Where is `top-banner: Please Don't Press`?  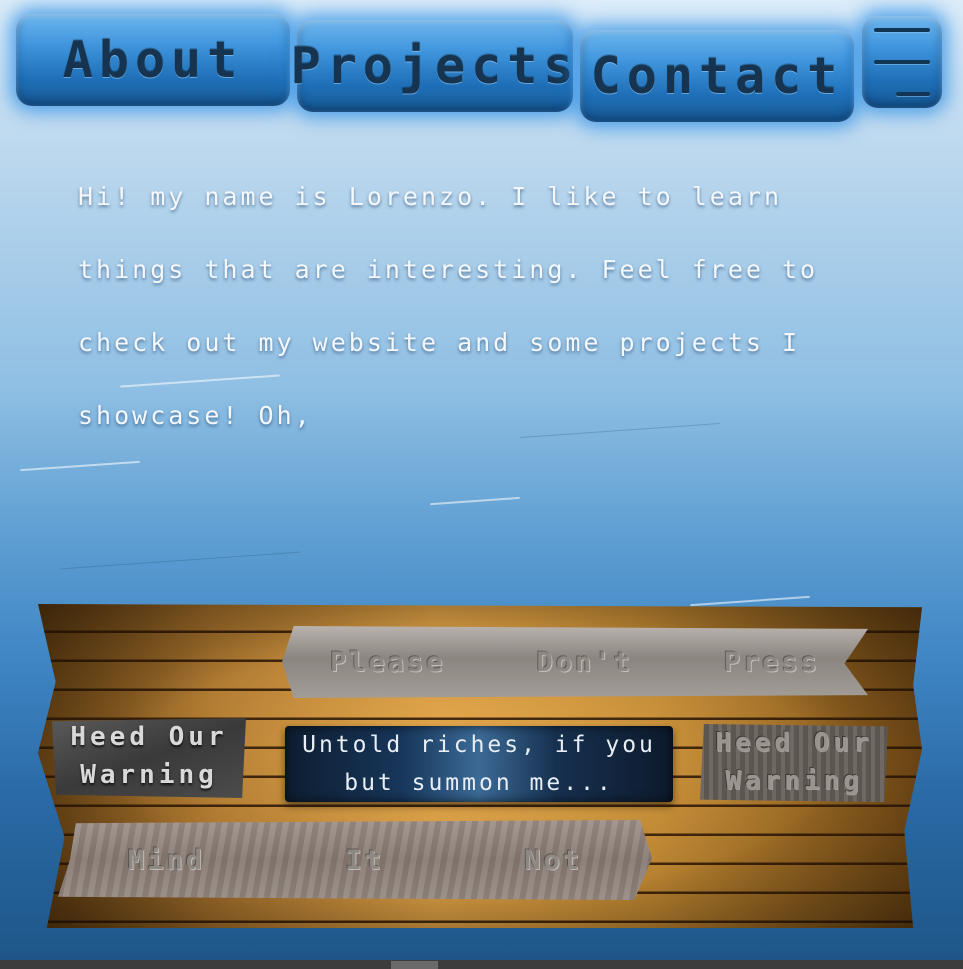 top-banner: Please Don't Press is located at coordinates (575, 662).